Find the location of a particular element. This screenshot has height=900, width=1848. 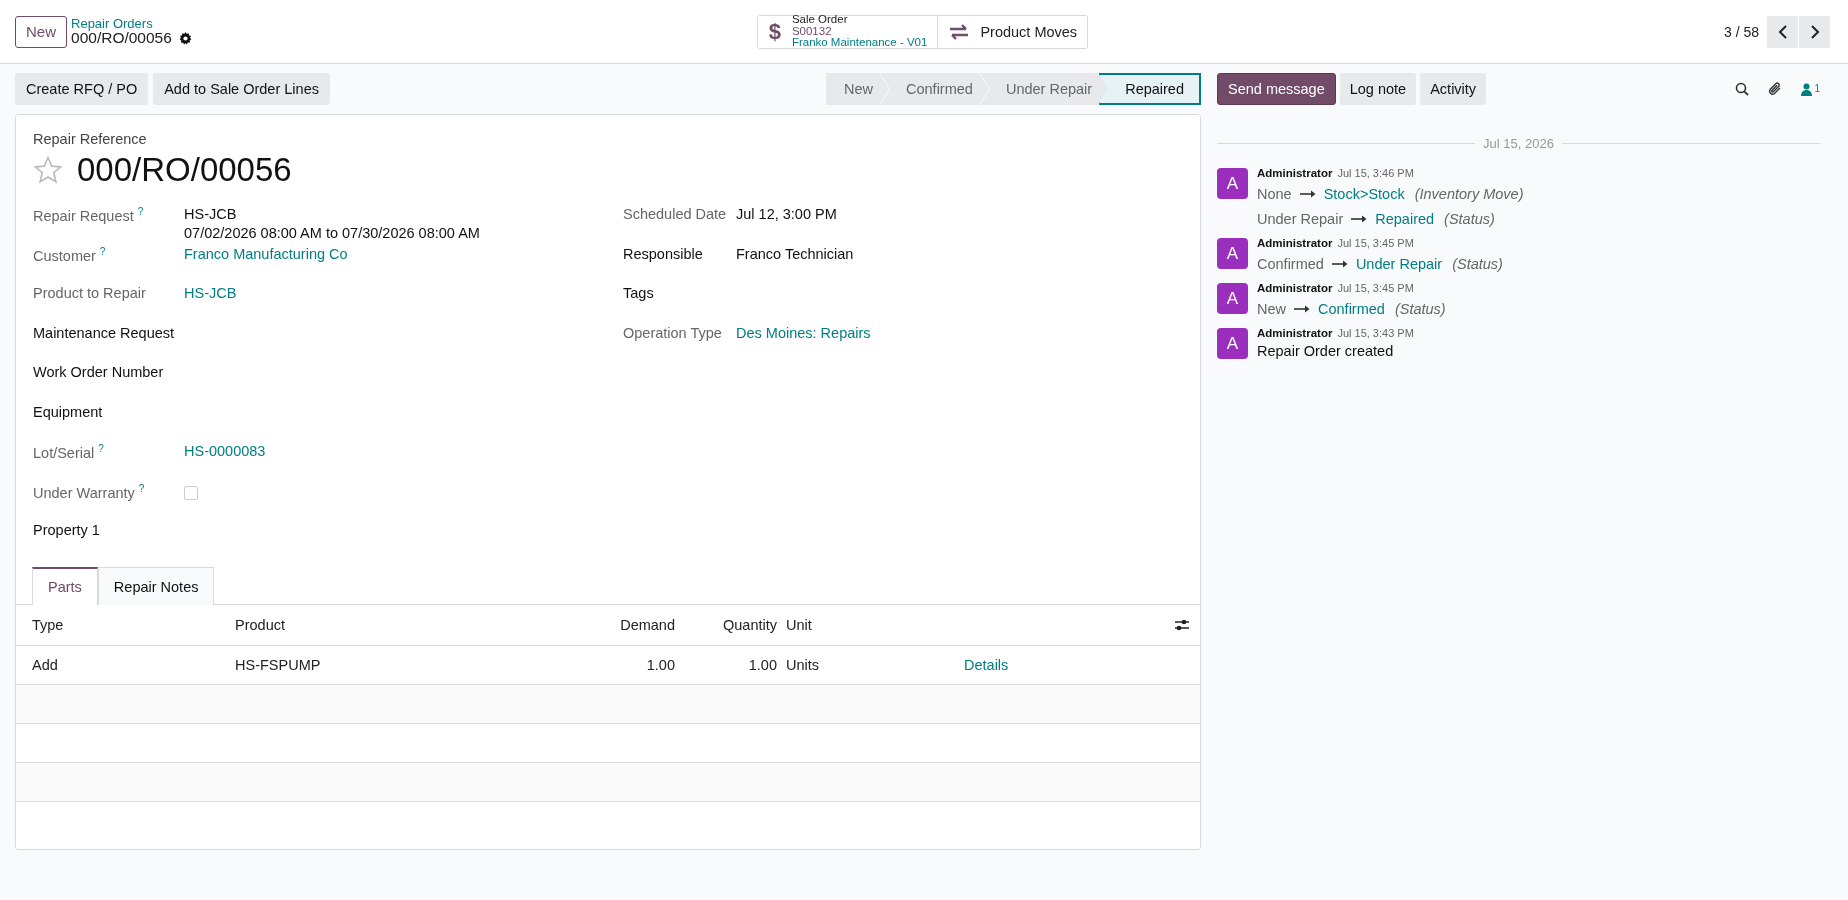

field-label: Operation Type is located at coordinates (672, 332).